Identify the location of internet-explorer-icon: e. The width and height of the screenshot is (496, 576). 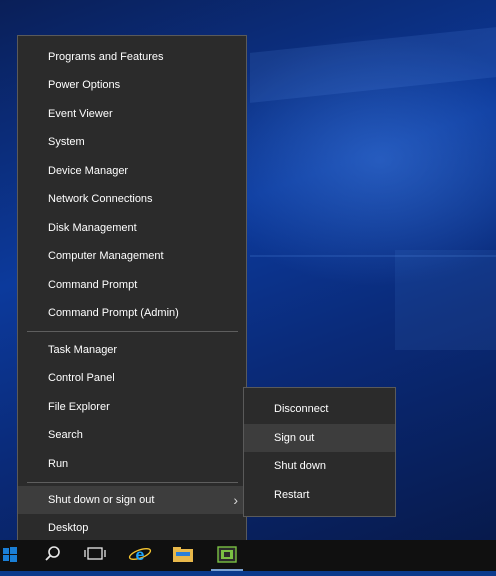
(140, 555).